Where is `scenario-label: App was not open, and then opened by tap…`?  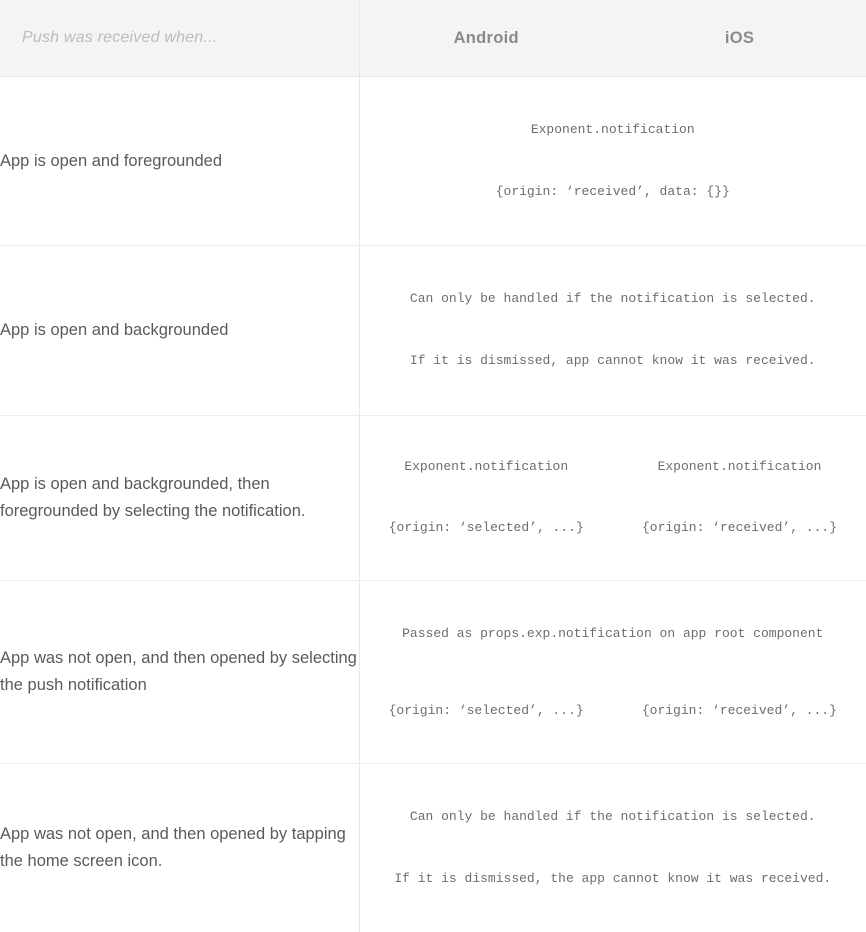 scenario-label: App was not open, and then opened by tap… is located at coordinates (179, 847).